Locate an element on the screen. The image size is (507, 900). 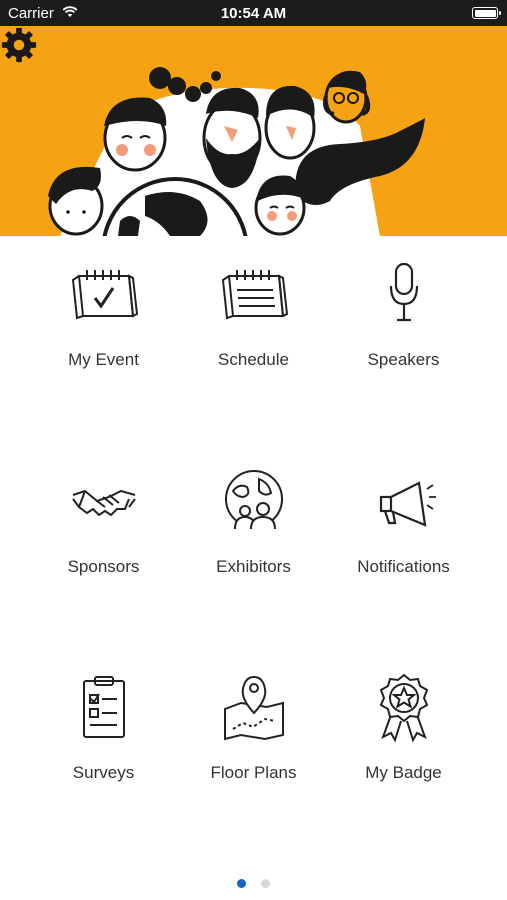
map-pin-icon is located at coordinates (253, 708).